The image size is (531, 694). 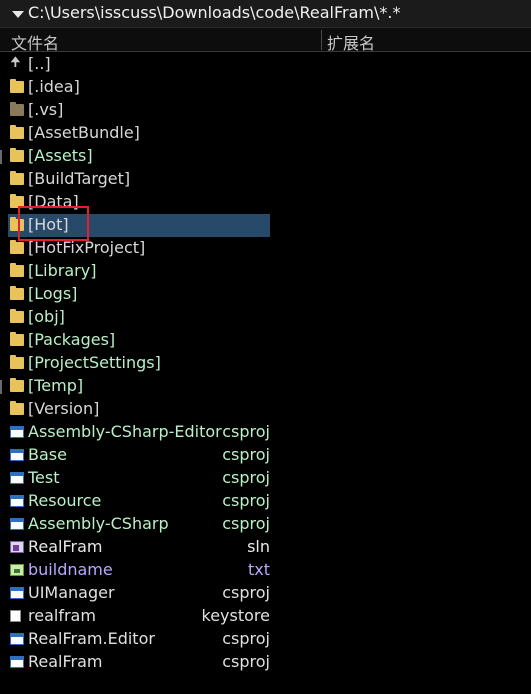 What do you see at coordinates (18, 14) in the screenshot?
I see `path-dropdown-arrow-icon` at bounding box center [18, 14].